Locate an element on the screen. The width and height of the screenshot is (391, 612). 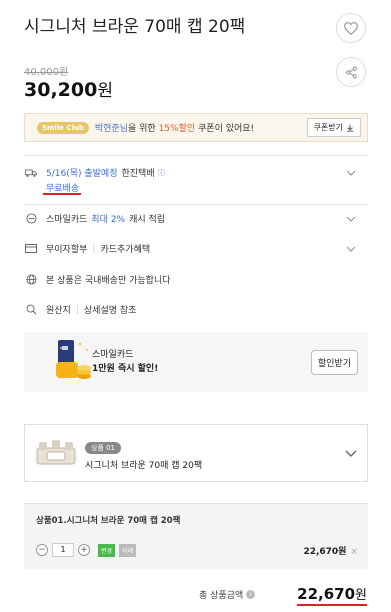
like-button is located at coordinates (351, 28).